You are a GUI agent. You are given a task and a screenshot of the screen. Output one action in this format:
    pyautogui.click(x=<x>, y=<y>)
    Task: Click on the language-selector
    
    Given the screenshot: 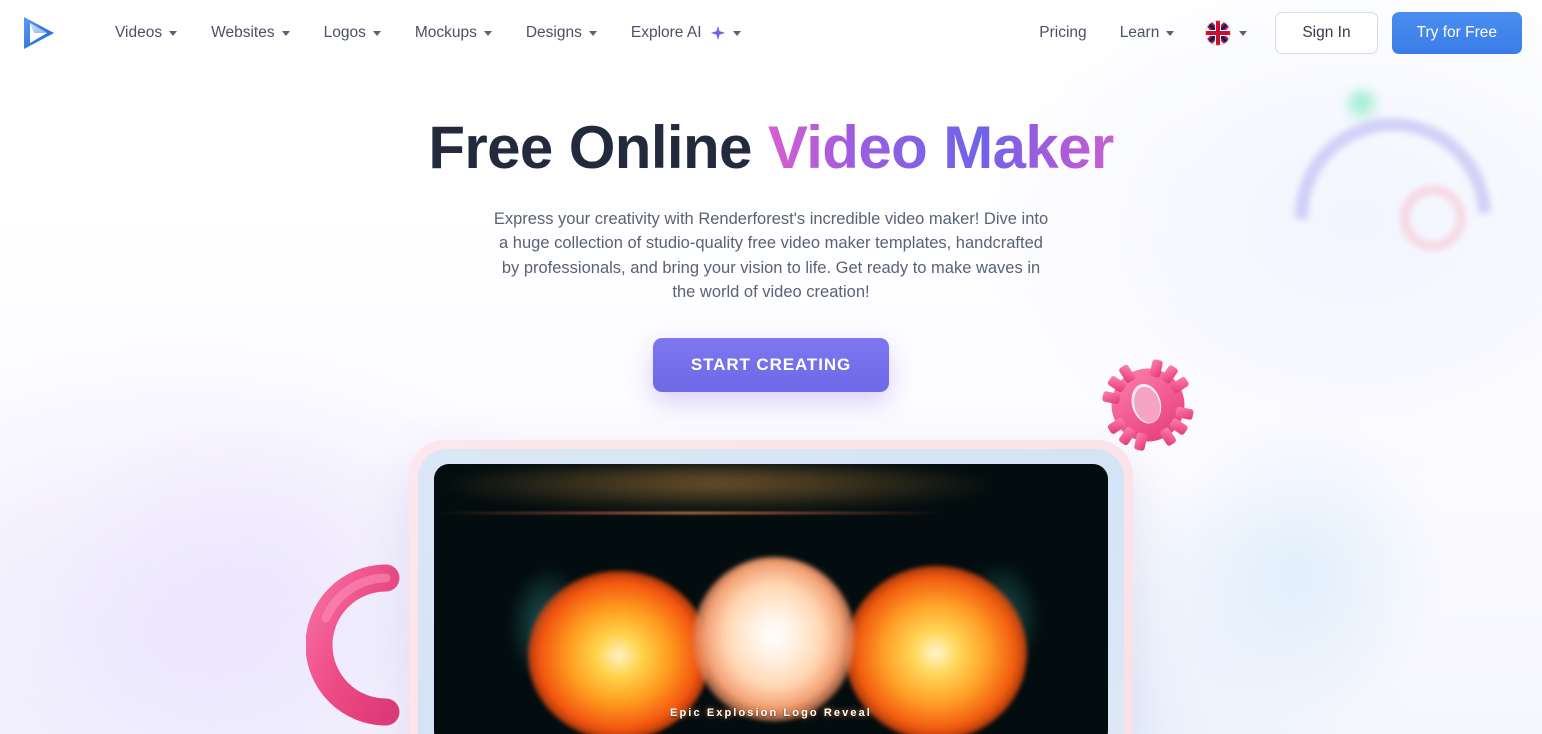 What is the action you would take?
    pyautogui.click(x=1225, y=33)
    